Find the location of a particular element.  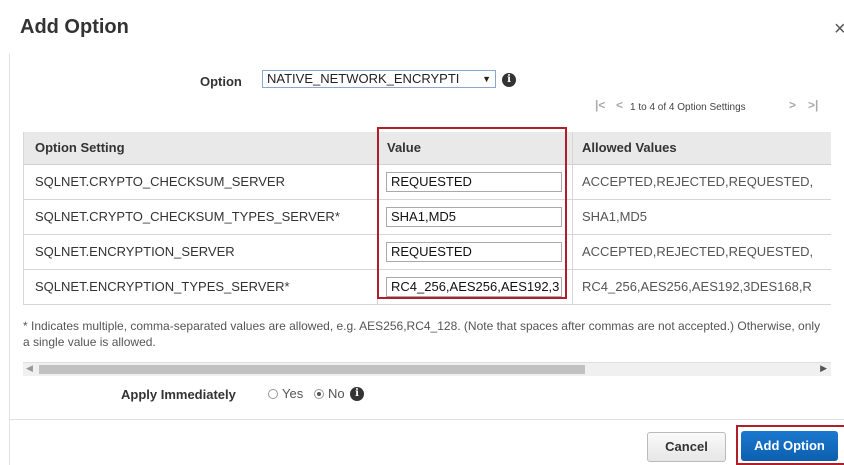

dropdown-arrow-icon: ▼ is located at coordinates (486, 79).